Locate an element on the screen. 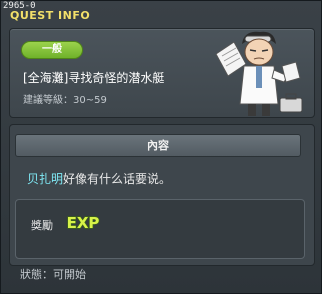  reward-label: 獎勵 is located at coordinates (42, 225).